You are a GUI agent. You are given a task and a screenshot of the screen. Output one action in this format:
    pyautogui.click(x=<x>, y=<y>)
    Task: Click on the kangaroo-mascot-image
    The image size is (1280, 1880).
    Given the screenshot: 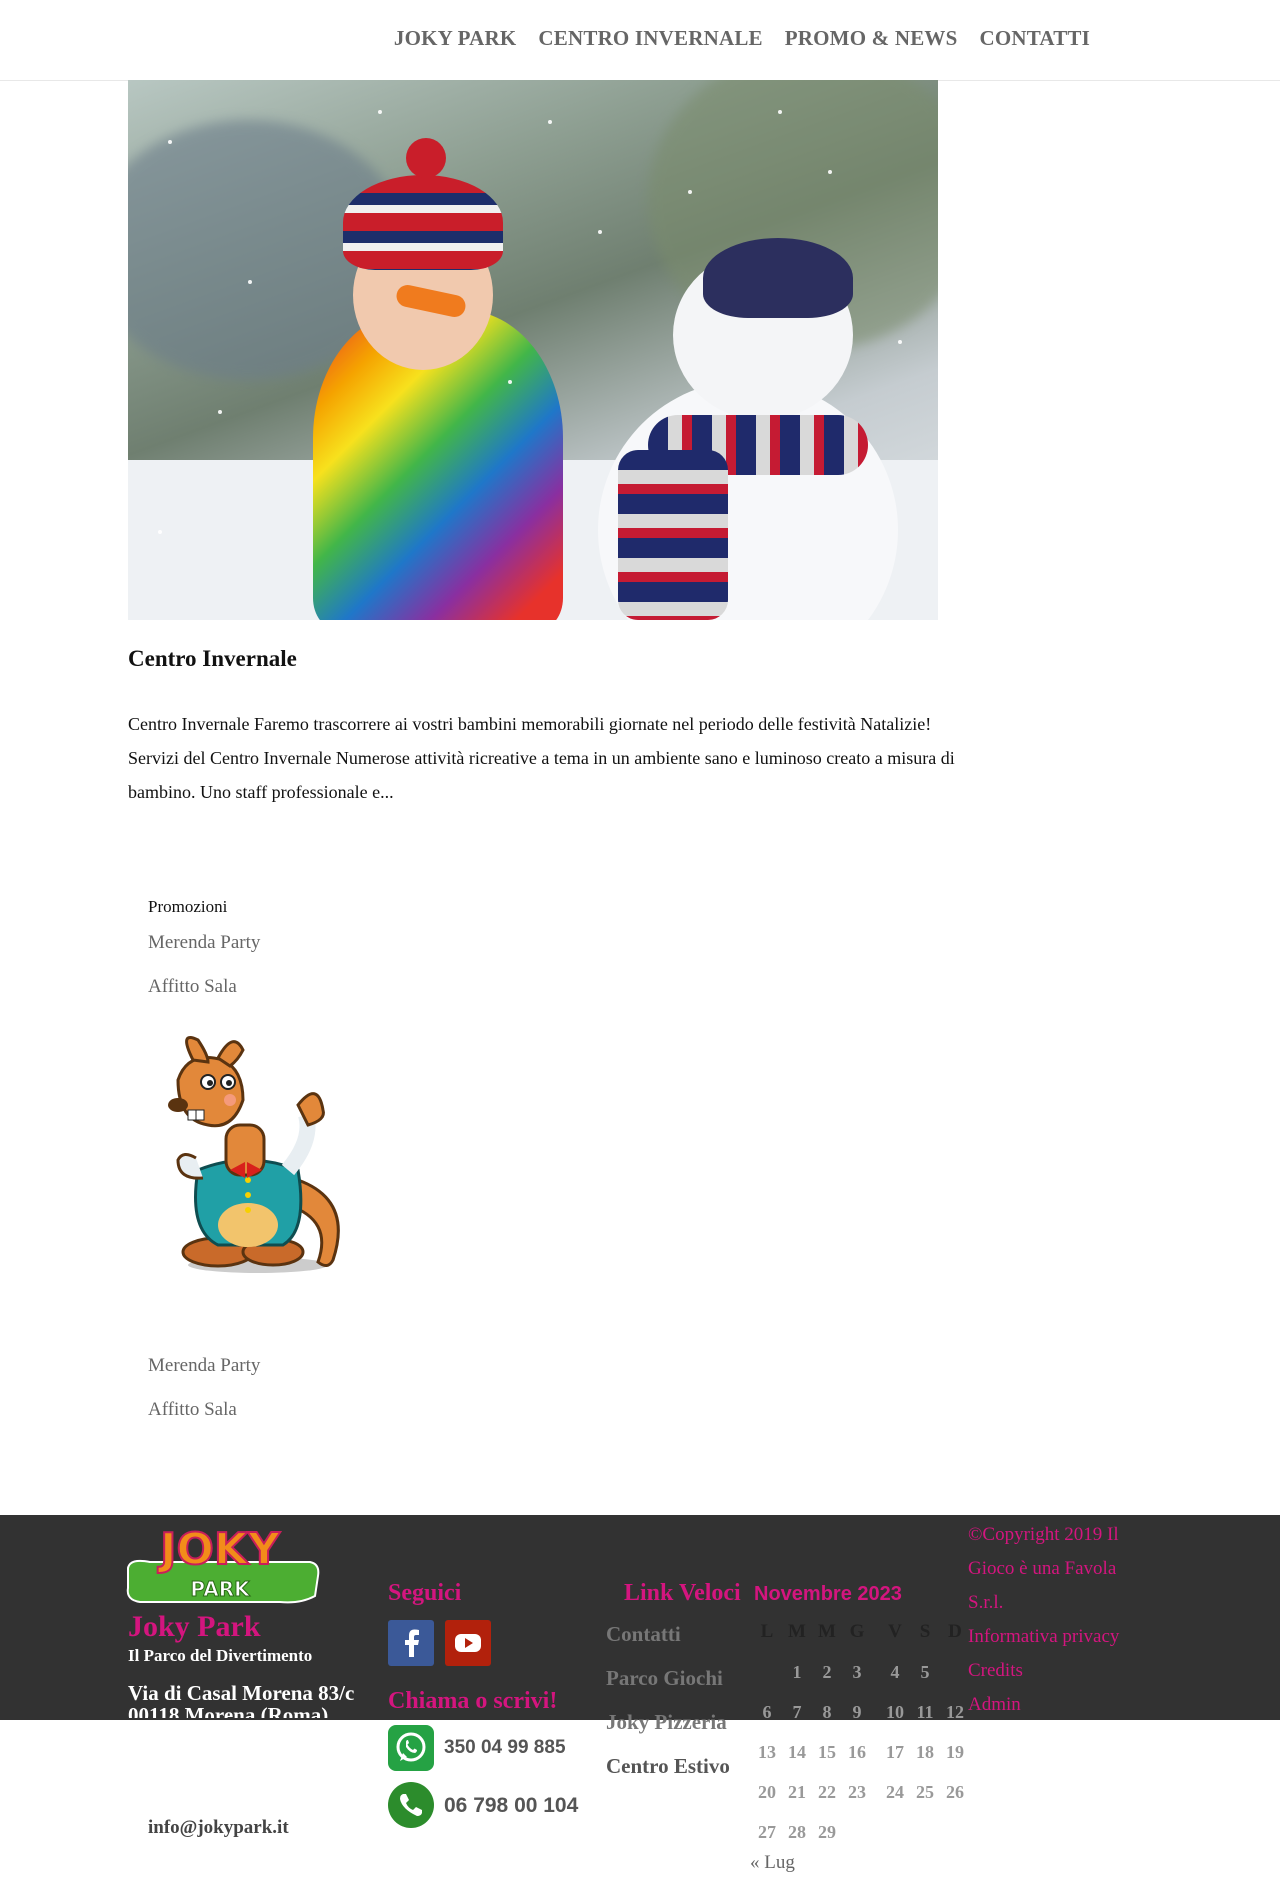 What is the action you would take?
    pyautogui.click(x=248, y=1155)
    